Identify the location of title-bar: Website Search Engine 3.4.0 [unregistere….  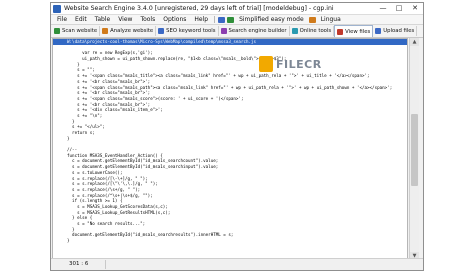
(237, 9).